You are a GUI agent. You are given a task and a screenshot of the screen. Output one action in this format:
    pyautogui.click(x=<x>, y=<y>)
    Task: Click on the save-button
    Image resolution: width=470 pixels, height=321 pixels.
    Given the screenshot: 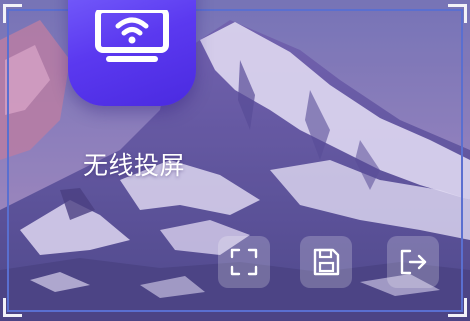 What is the action you would take?
    pyautogui.click(x=326, y=262)
    